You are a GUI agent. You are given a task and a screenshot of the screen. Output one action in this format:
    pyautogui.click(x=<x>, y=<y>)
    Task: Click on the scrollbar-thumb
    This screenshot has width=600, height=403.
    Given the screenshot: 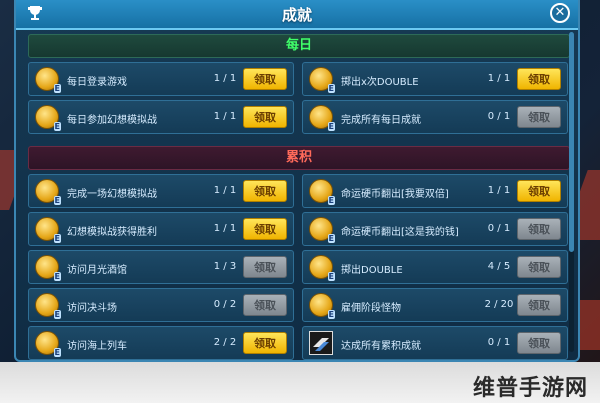 What is the action you would take?
    pyautogui.click(x=571, y=142)
    